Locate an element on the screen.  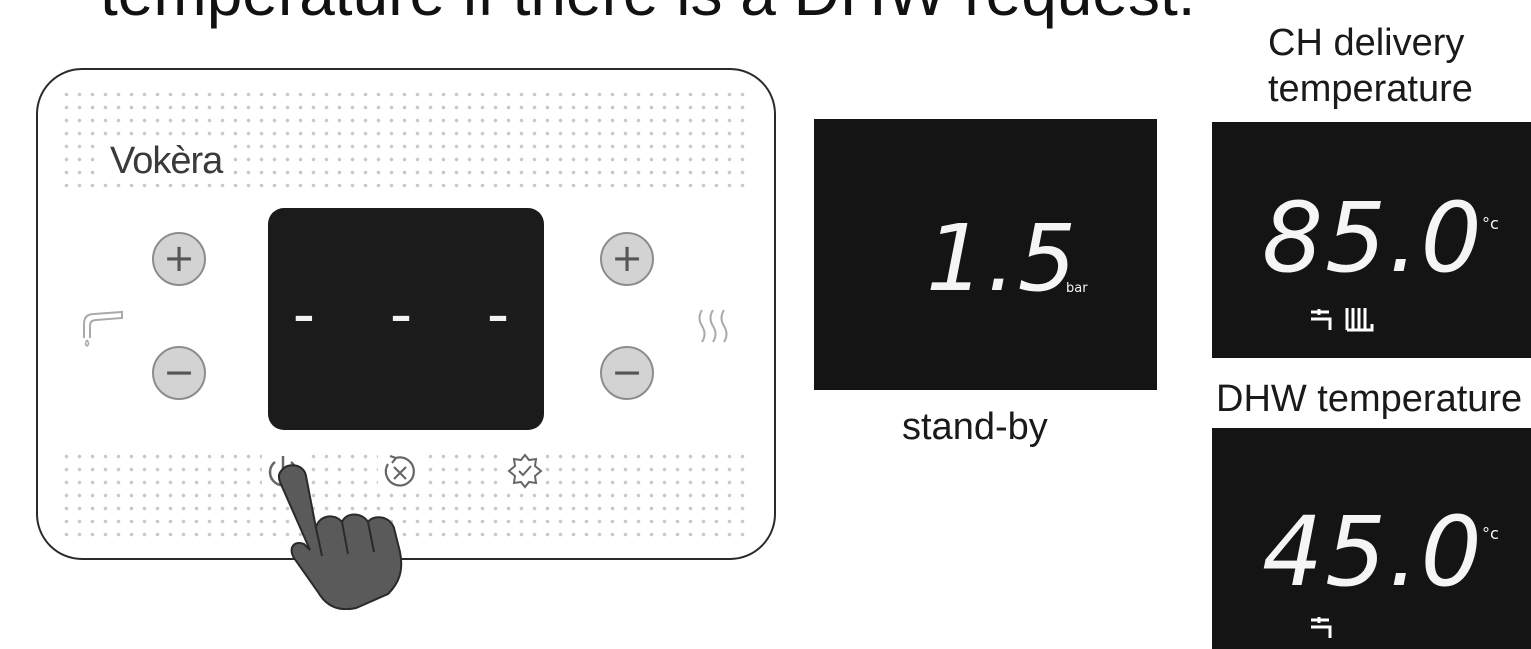
ch-plus-button: + is located at coordinates (627, 259).